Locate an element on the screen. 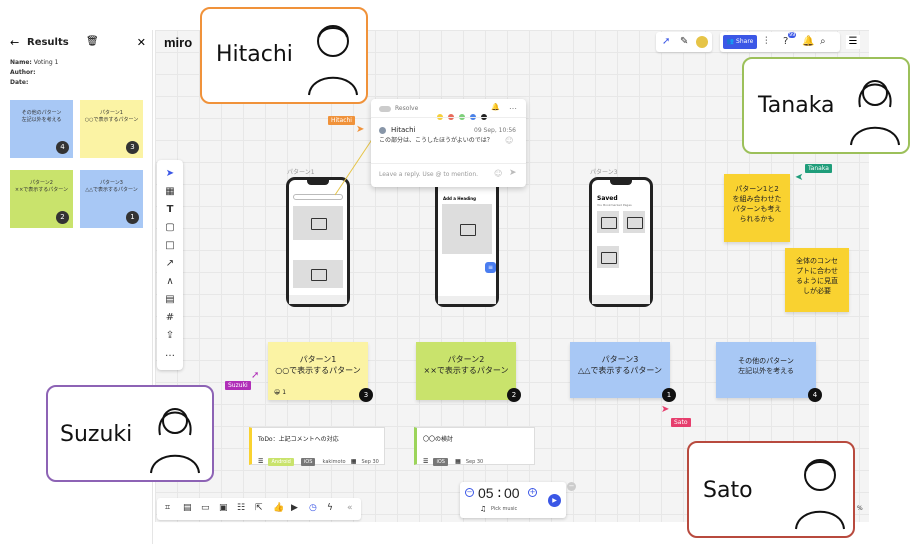 This screenshot has width=918, height=544. person-callout-hitachi: Hitachi is located at coordinates (284, 55).